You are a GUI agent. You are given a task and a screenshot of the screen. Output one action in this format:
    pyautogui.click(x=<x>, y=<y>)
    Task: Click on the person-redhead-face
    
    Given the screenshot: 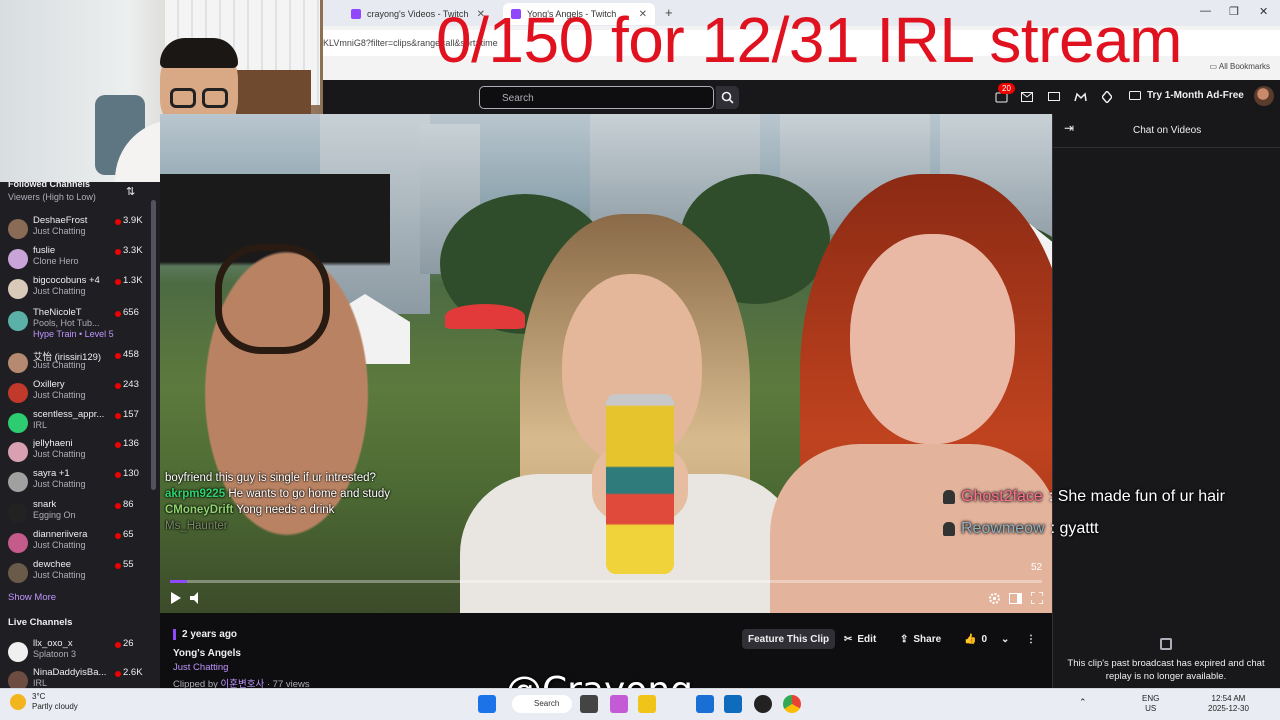 What is the action you would take?
    pyautogui.click(x=932, y=339)
    